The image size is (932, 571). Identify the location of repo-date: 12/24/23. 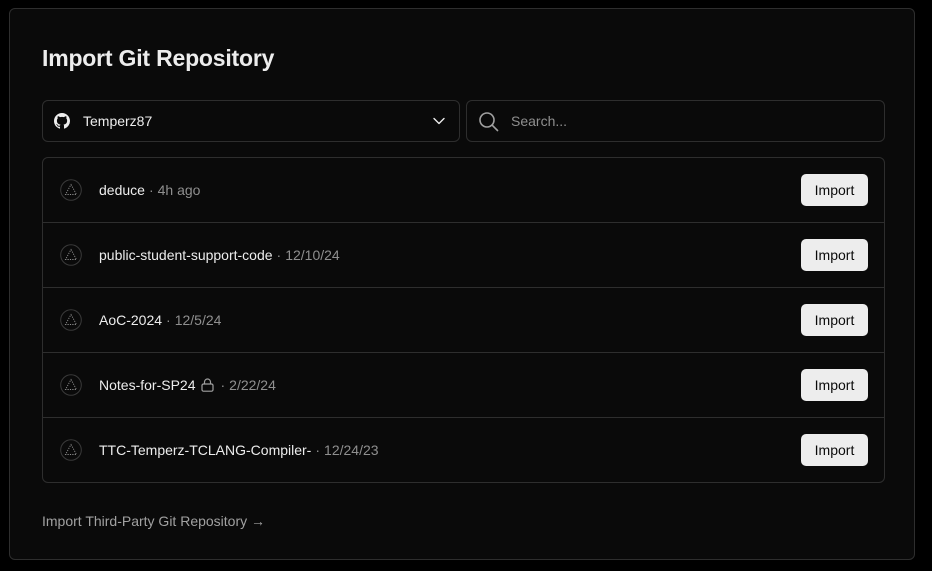
(351, 450).